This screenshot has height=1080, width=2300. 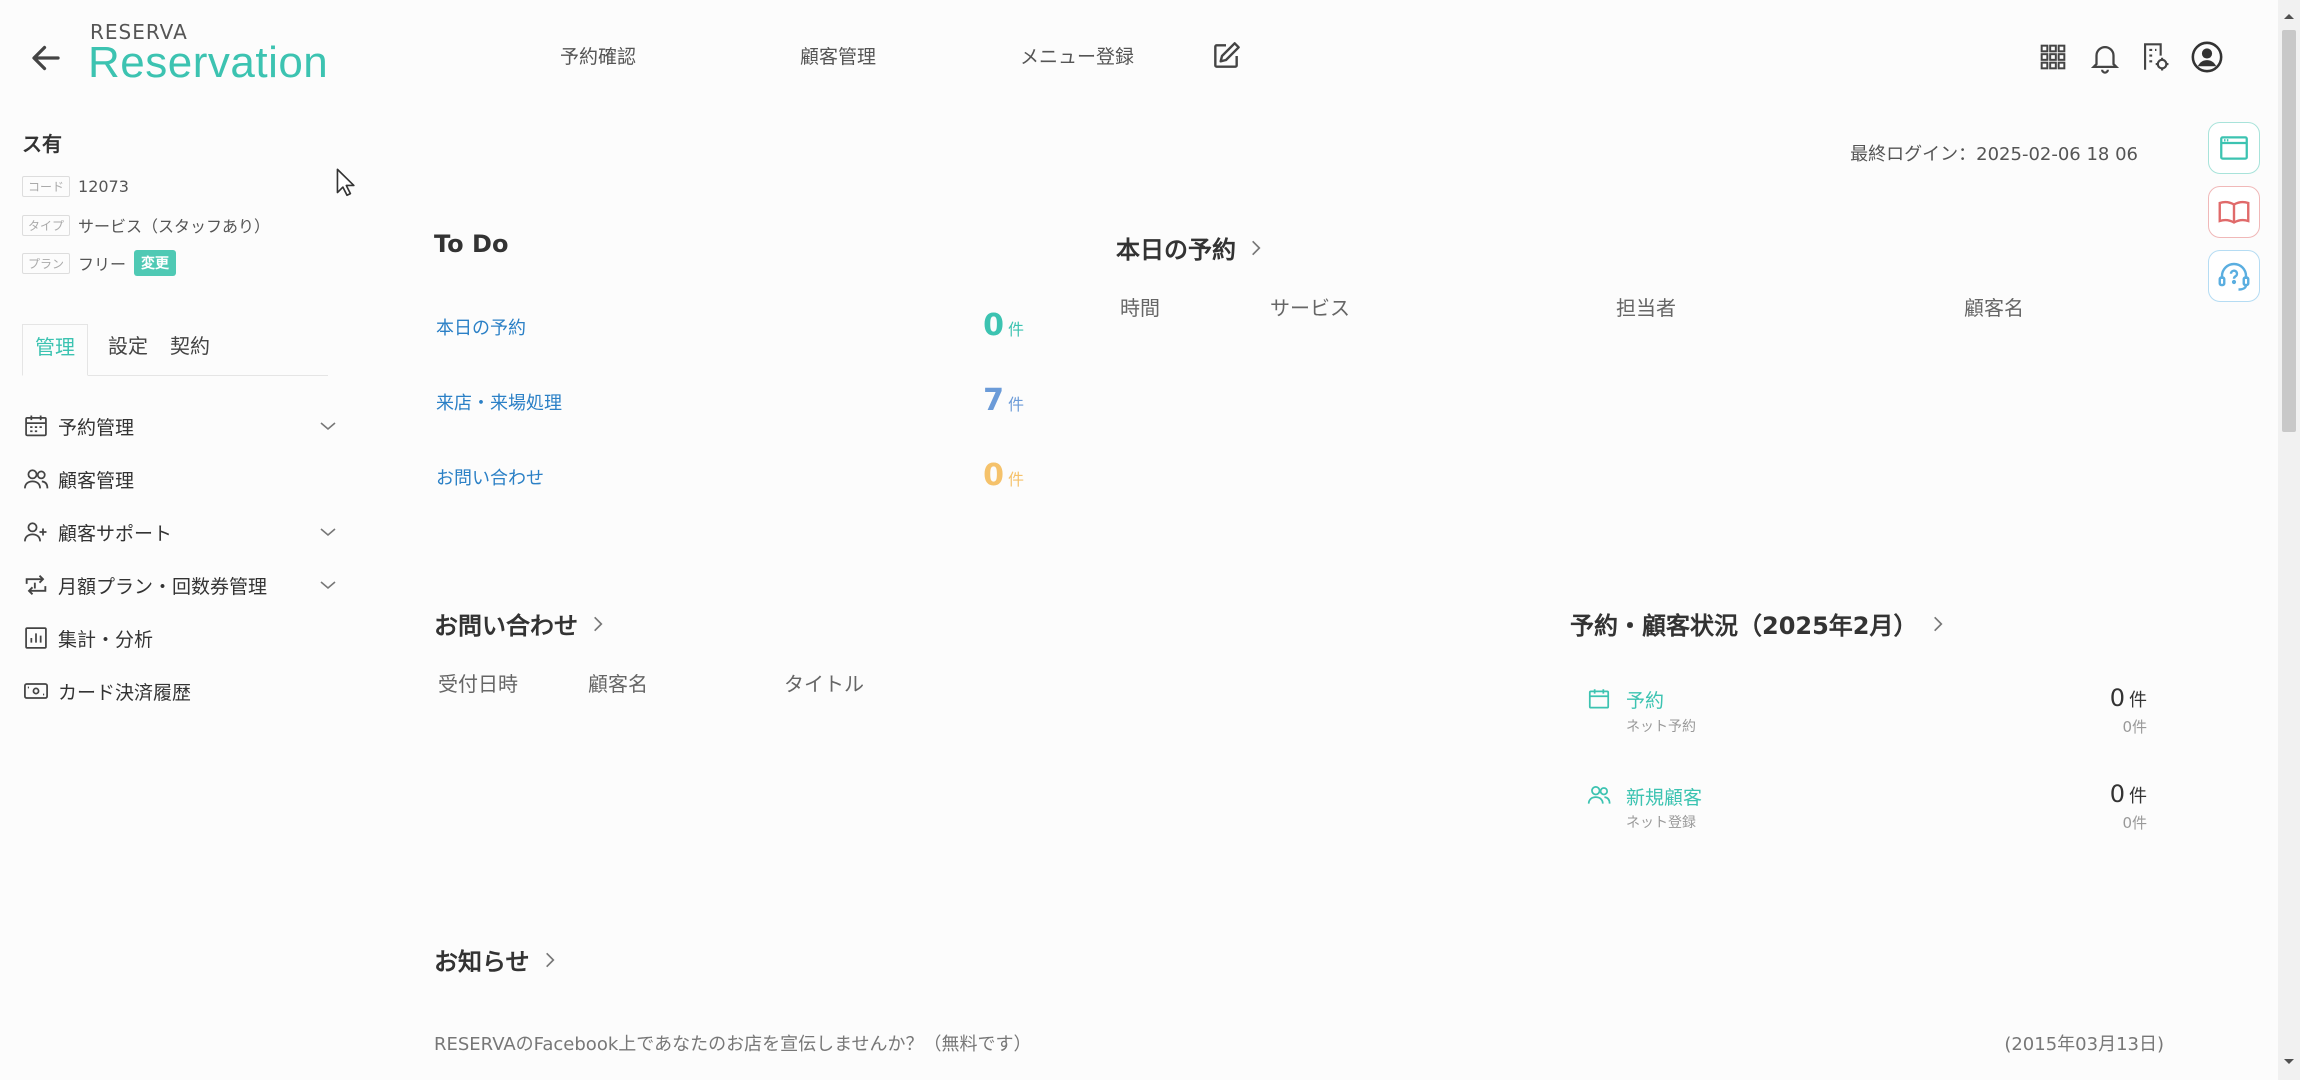 I want to click on browser-window-icon, so click(x=2234, y=148).